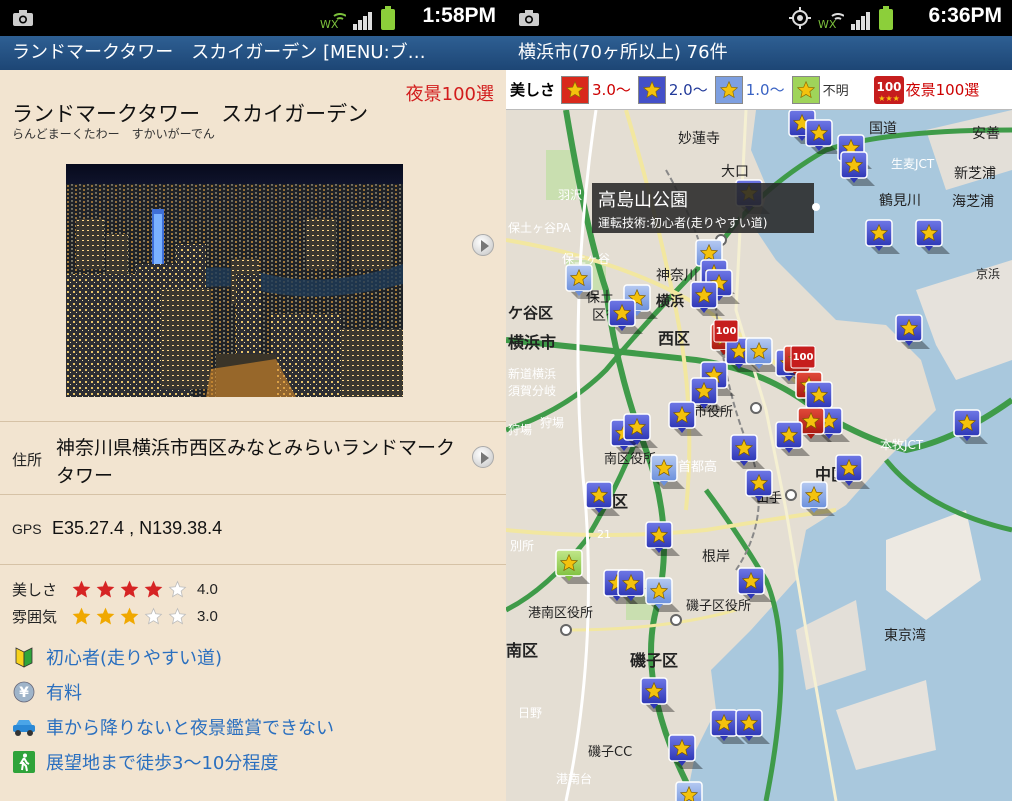 The width and height of the screenshot is (1012, 801). I want to click on badge-100-text: 100, so click(888, 87).